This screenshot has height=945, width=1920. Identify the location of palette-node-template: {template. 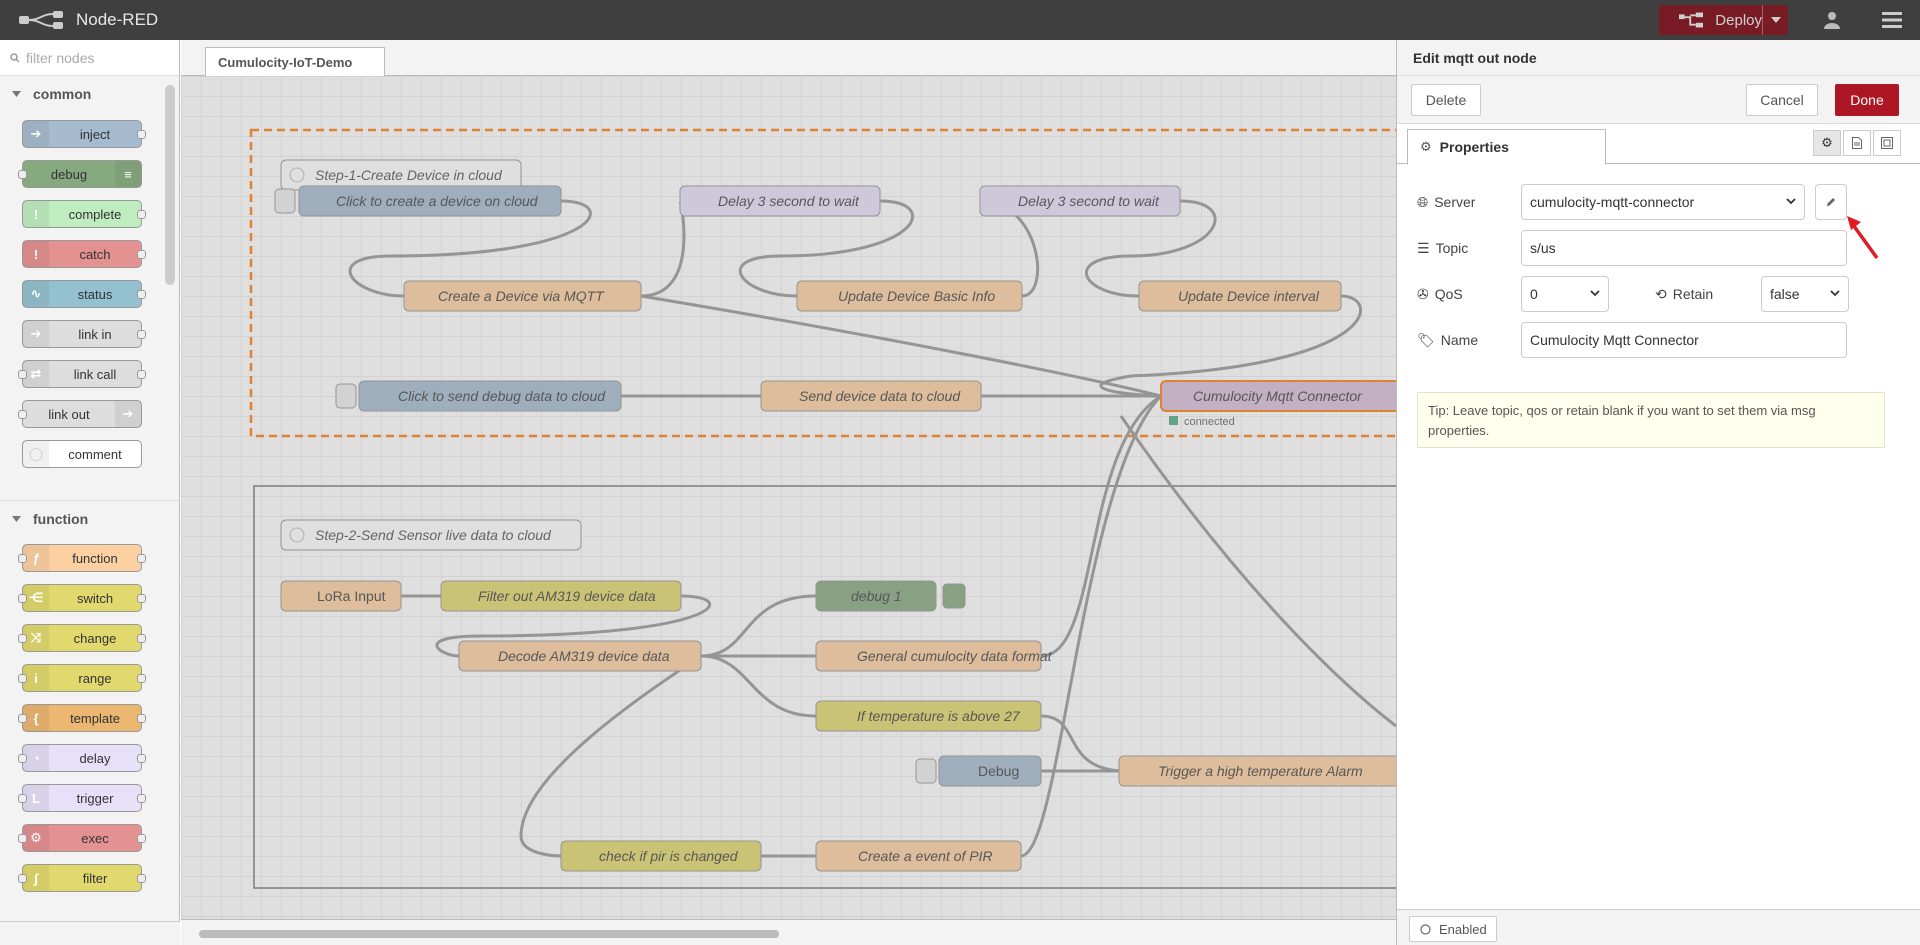
(82, 718).